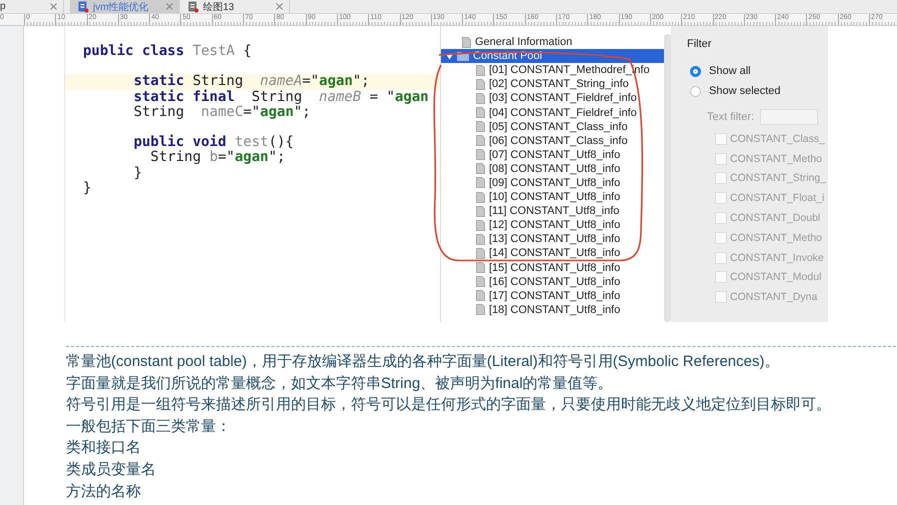 Image resolution: width=897 pixels, height=505 pixels. Describe the element at coordinates (213, 142) in the screenshot. I see `code-line: public void test(){` at that location.